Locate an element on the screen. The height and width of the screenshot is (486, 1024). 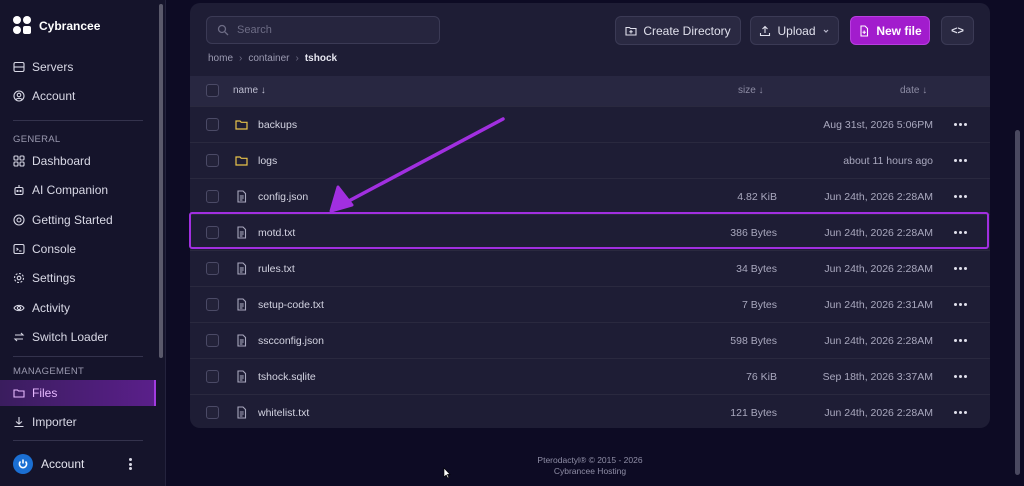
search-input: Search is located at coordinates (323, 30).